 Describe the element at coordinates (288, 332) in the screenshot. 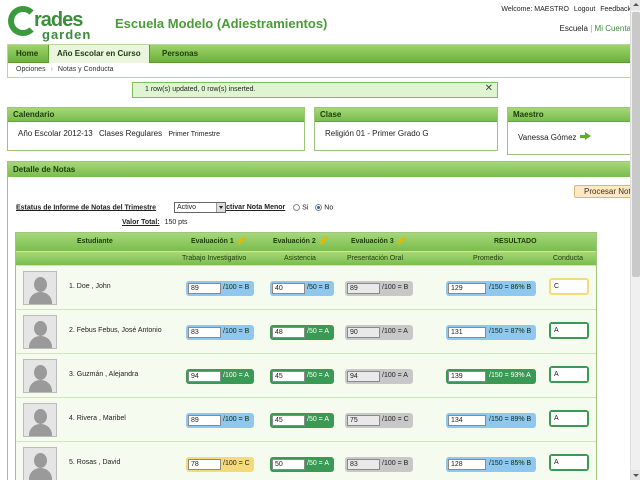

I see `eval2-input: 48` at that location.